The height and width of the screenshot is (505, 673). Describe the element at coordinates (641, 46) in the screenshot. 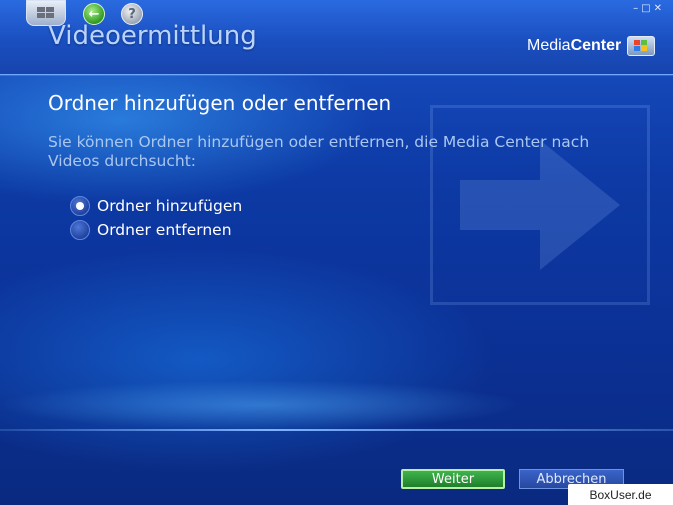

I see `windows-flag-icon` at that location.